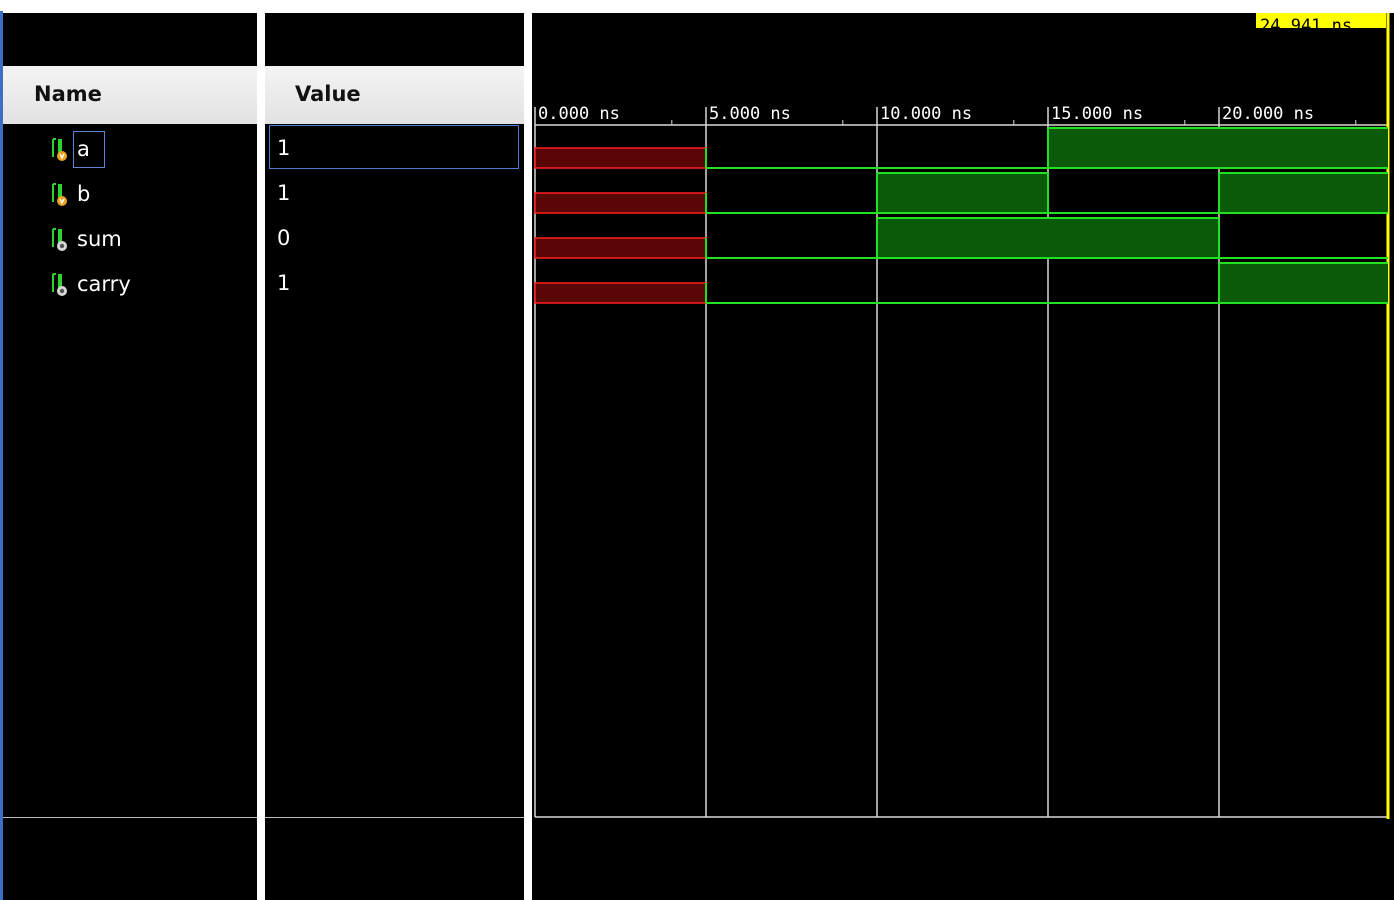 This screenshot has height=900, width=1394. I want to click on top-edge, so click(697, 5).